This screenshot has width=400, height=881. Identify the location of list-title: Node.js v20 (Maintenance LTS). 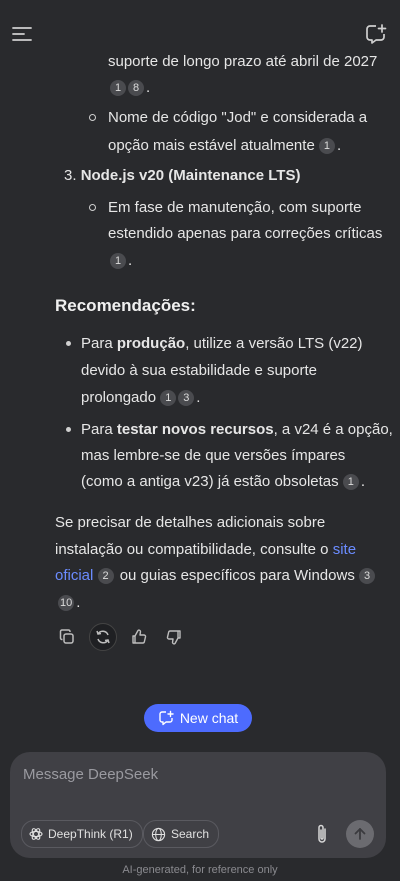
(190, 175).